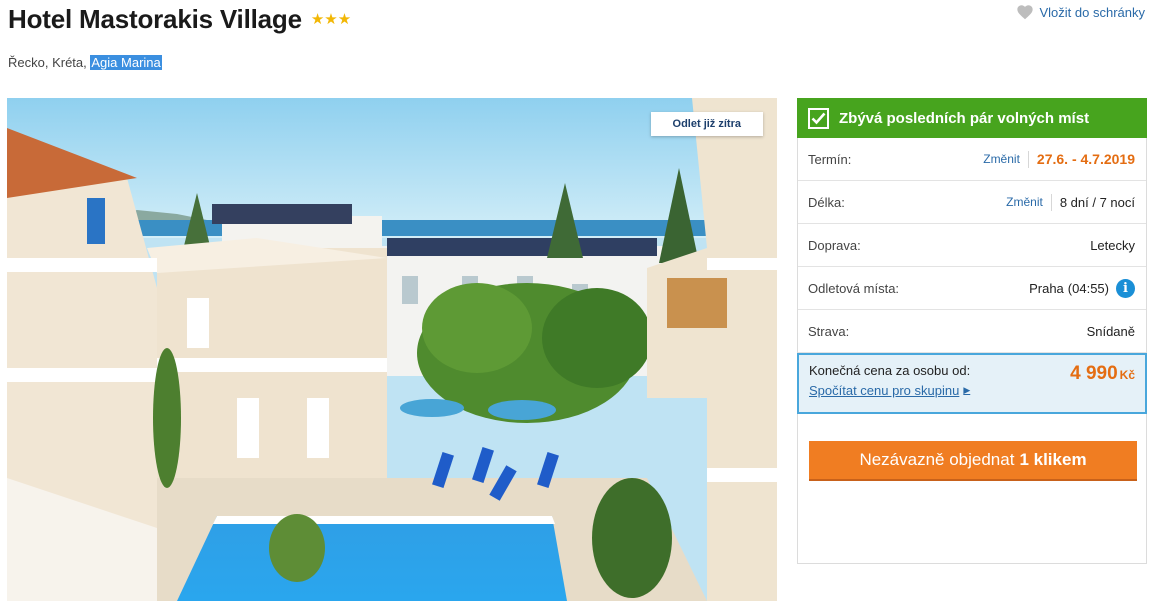  Describe the element at coordinates (49, 62) in the screenshot. I see `location-path: Řecko, Kréta,` at that location.